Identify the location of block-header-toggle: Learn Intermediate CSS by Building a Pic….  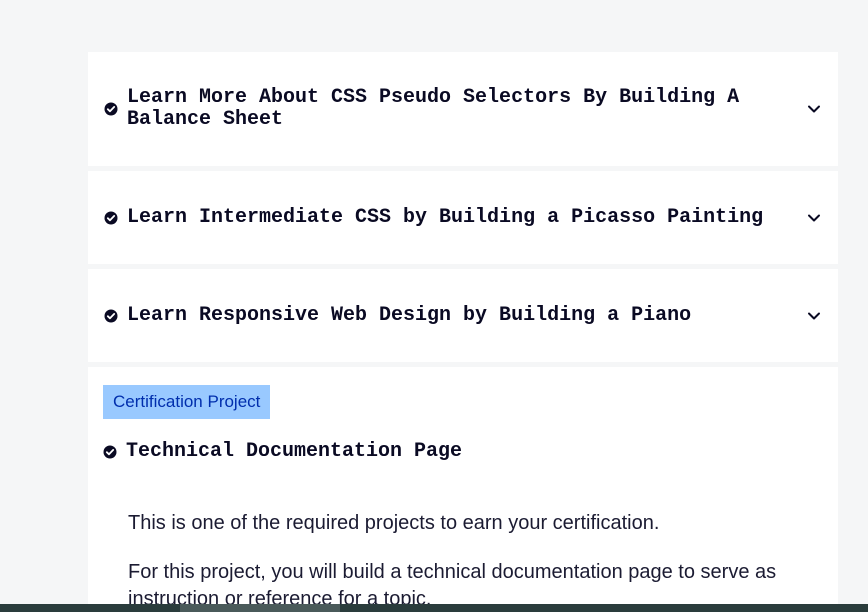
(463, 217).